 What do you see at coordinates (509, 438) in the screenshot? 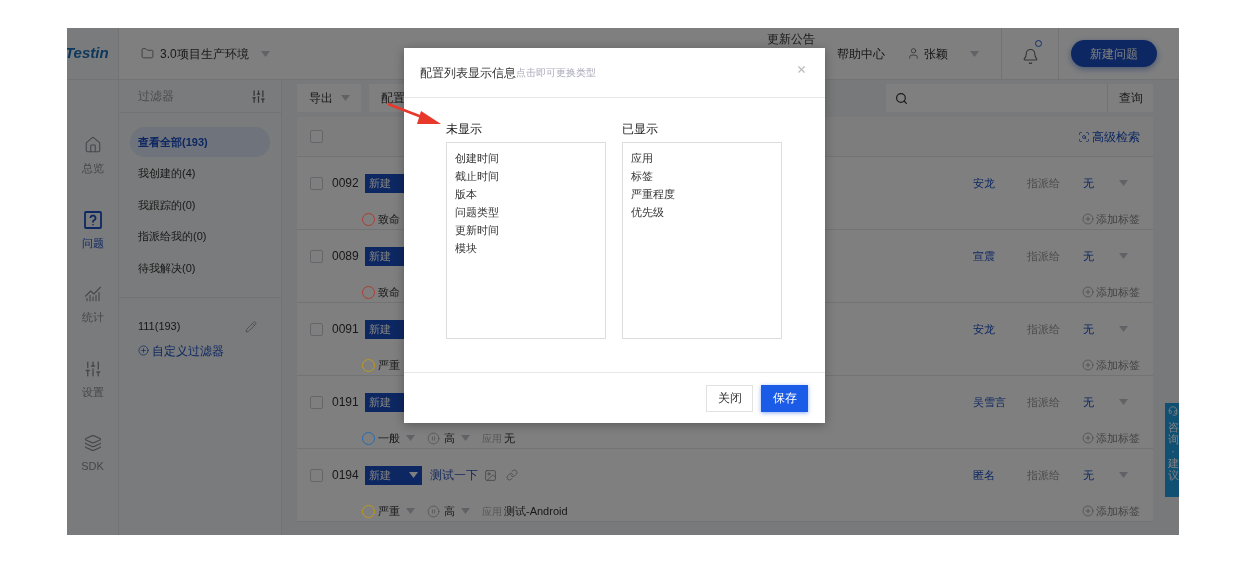
I see `app-value: 无` at bounding box center [509, 438].